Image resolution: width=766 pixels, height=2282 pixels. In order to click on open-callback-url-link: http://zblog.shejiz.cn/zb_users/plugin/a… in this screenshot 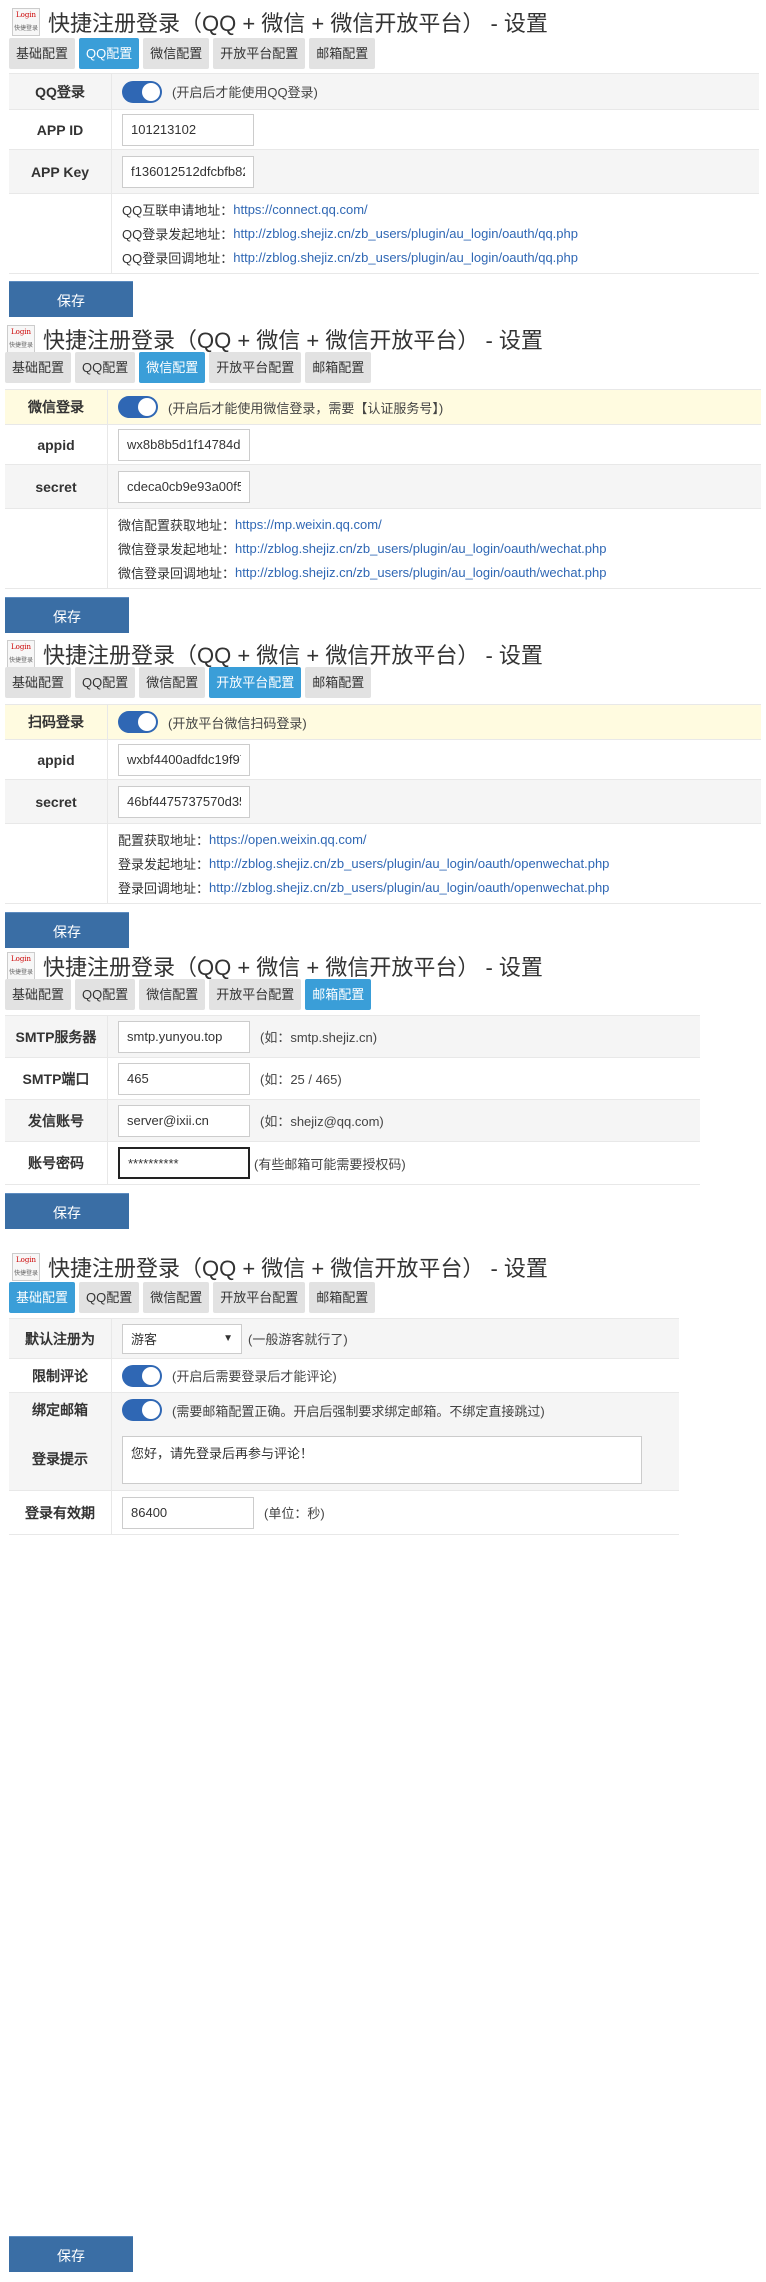, I will do `click(409, 887)`.